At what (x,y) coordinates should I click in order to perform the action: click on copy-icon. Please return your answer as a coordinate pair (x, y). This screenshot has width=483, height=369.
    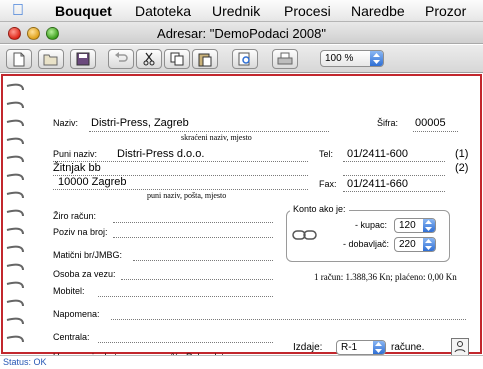
    Looking at the image, I should click on (177, 59).